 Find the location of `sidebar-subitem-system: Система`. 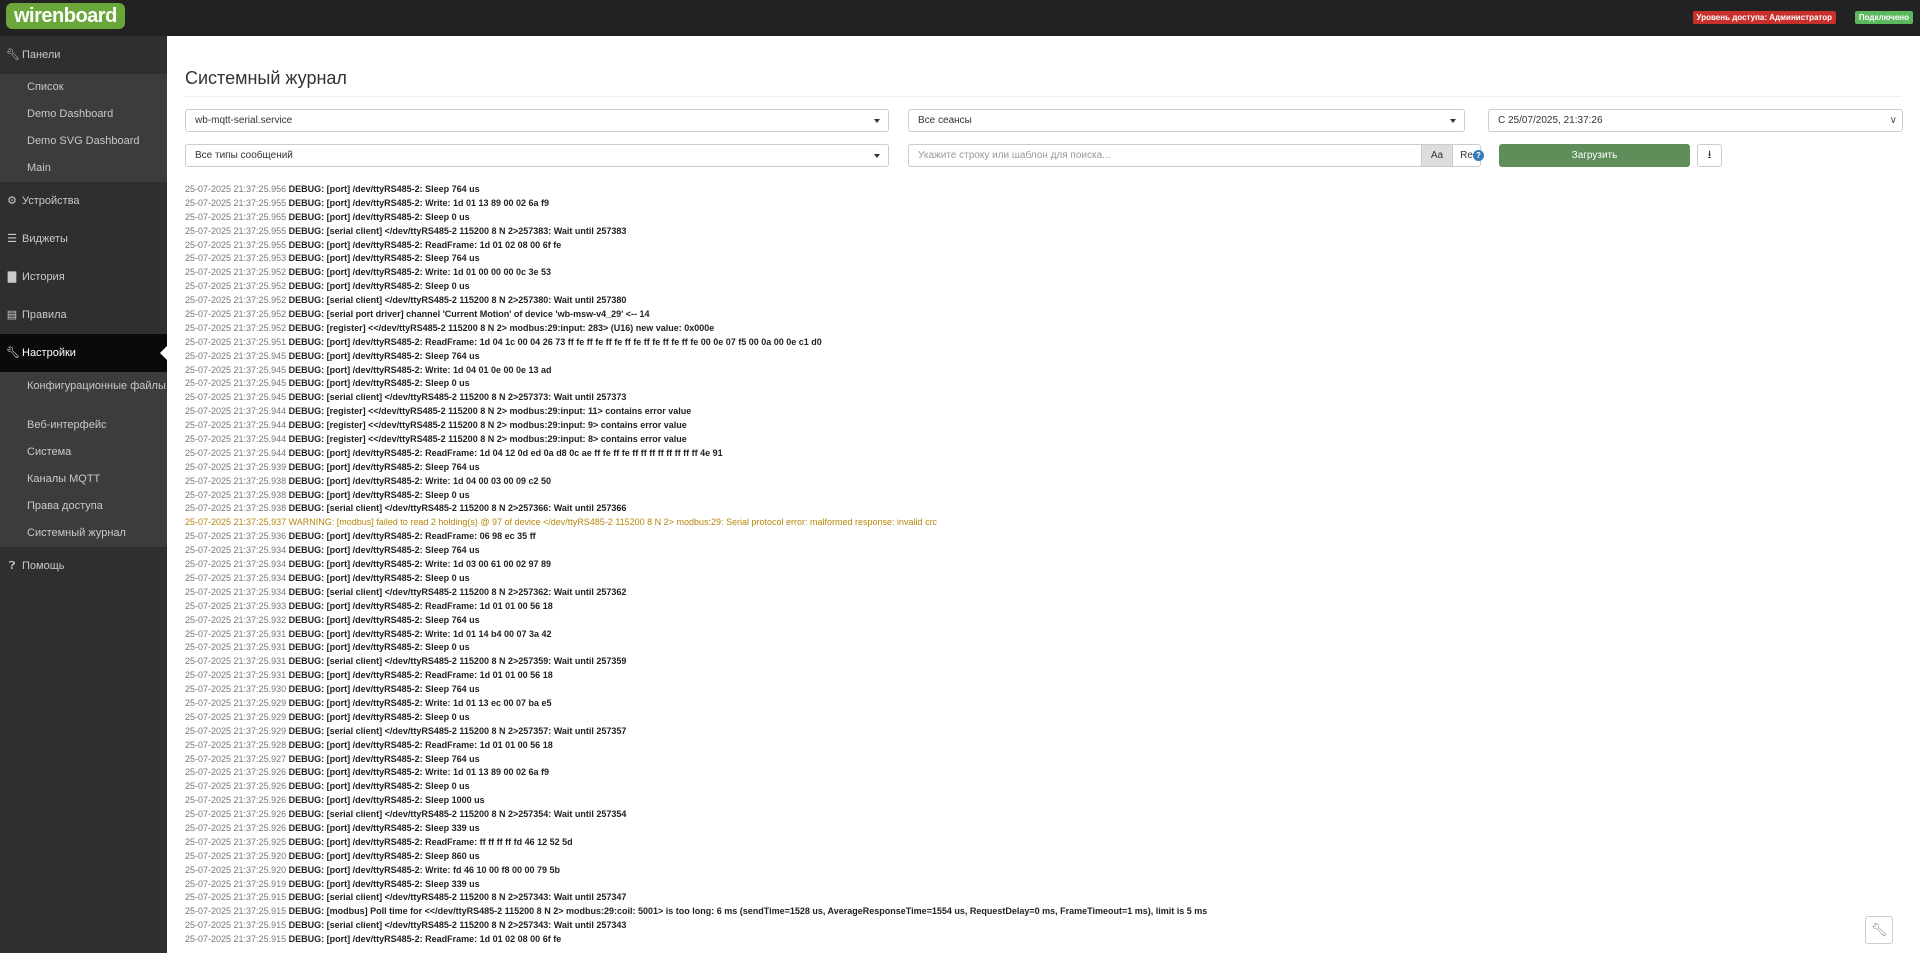

sidebar-subitem-system: Система is located at coordinates (83, 452).